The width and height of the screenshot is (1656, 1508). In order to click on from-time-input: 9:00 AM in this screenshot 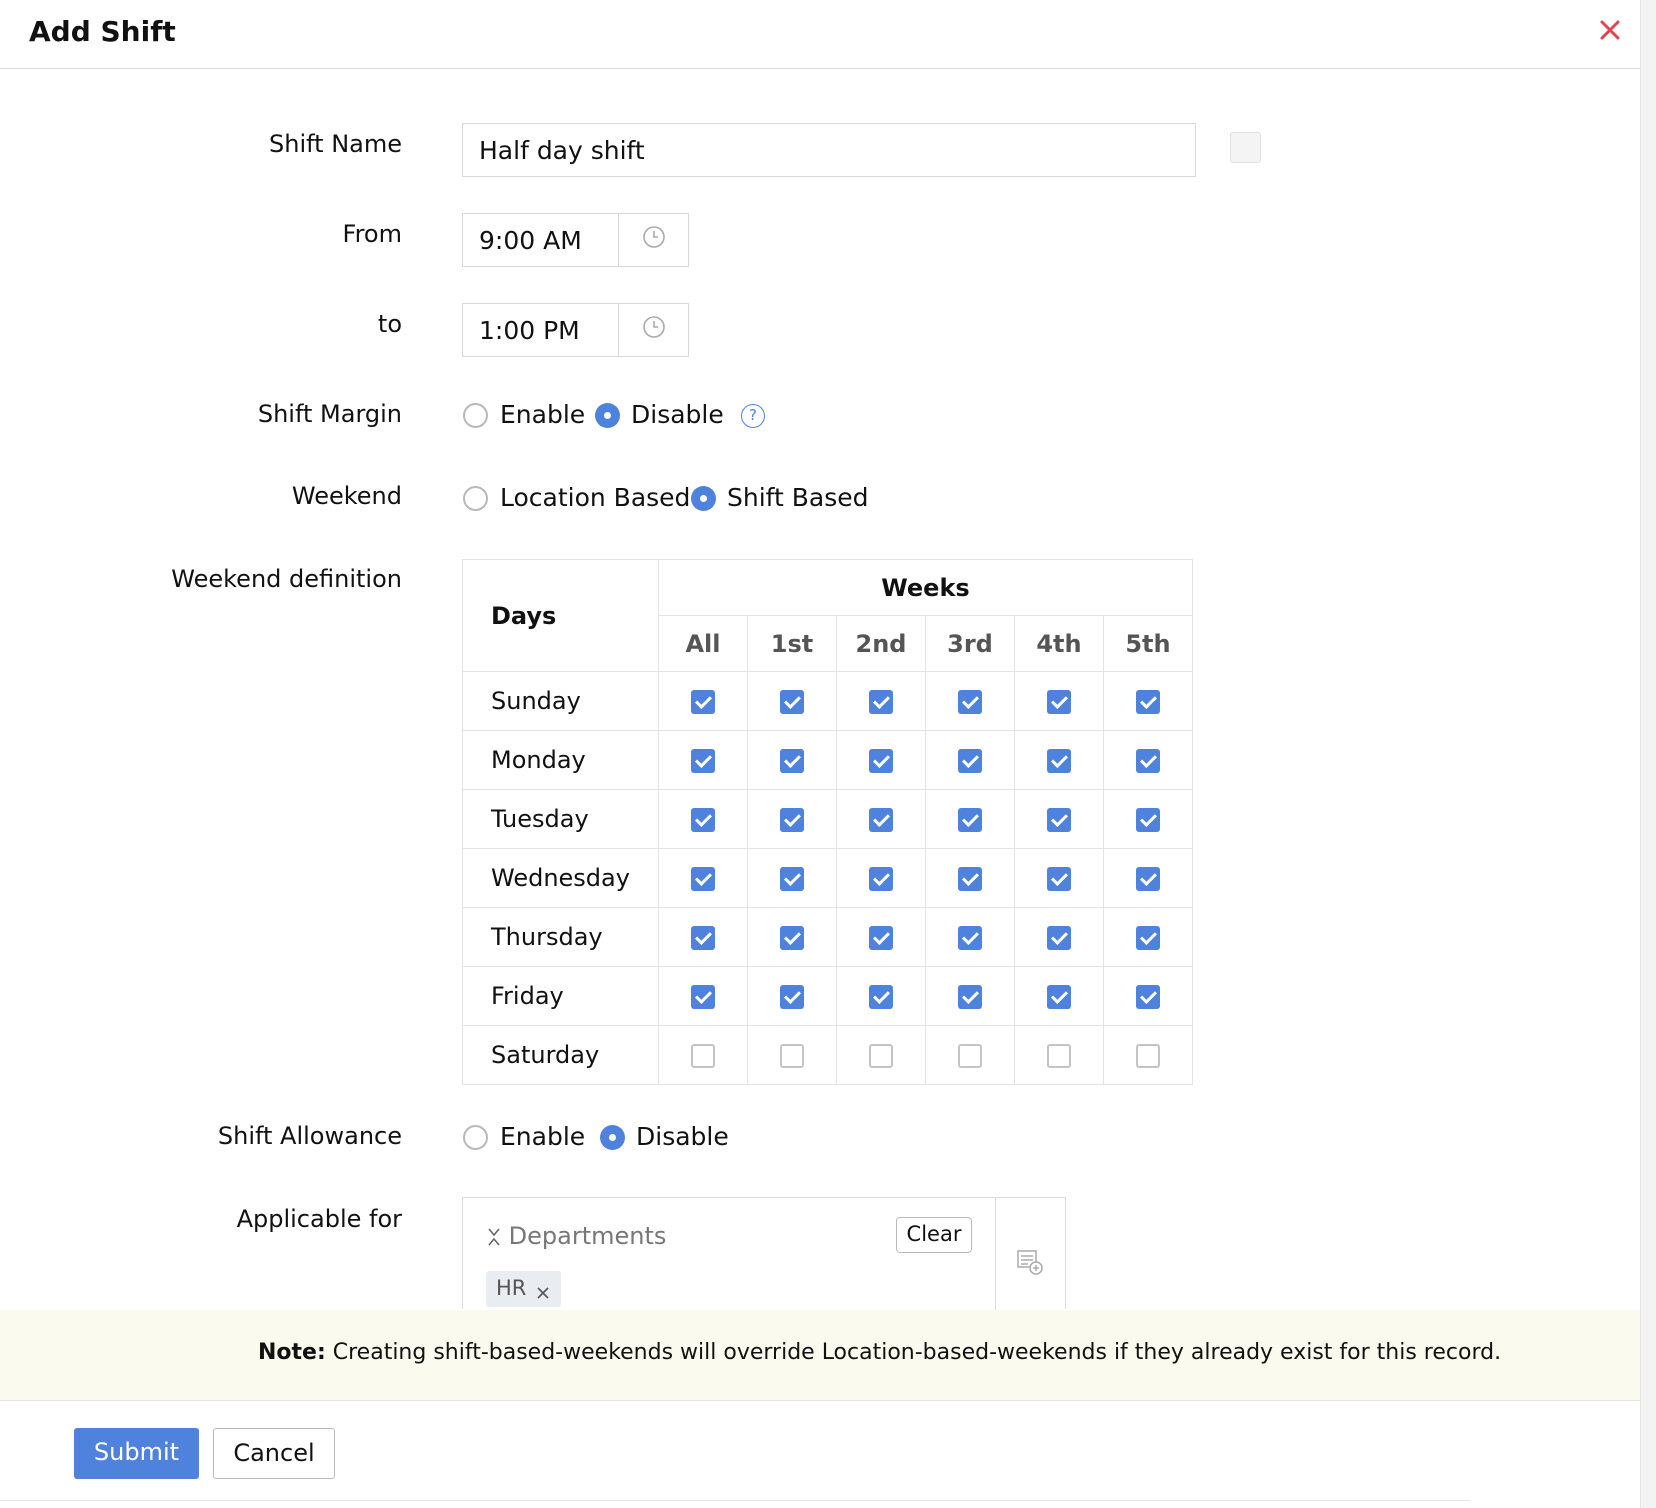, I will do `click(575, 240)`.